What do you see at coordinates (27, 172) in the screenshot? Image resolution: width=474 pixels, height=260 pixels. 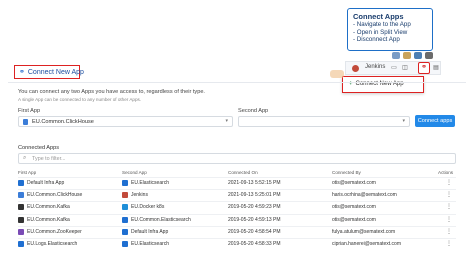 I see `column-header: First App` at bounding box center [27, 172].